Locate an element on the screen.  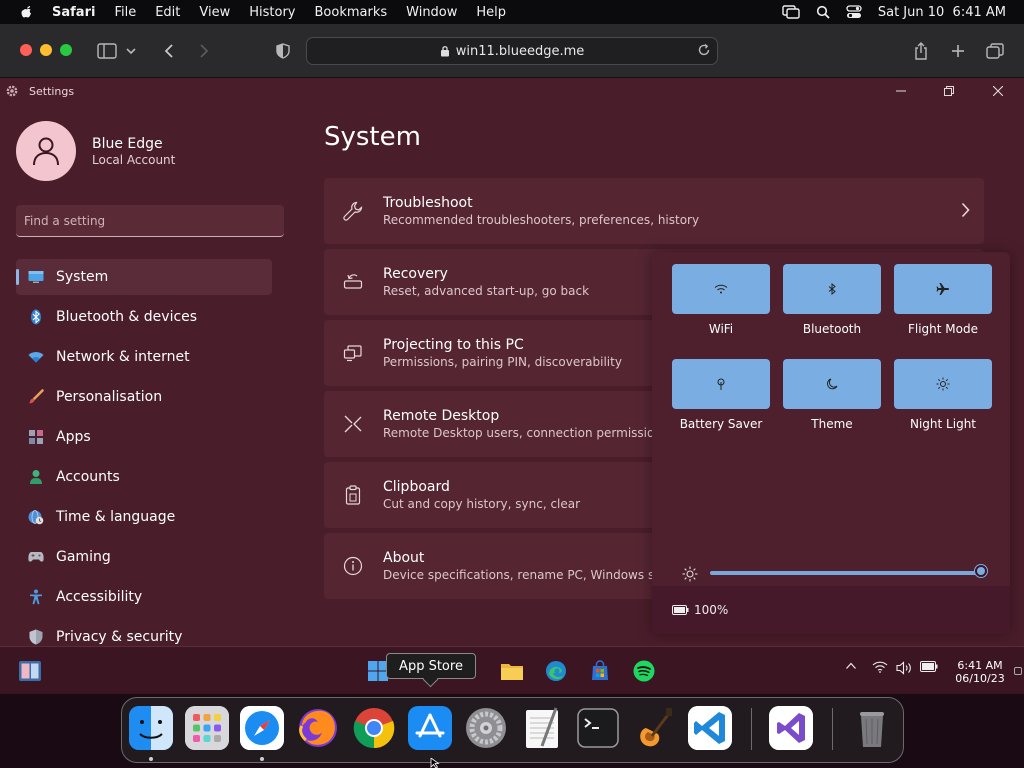
address-bar: win11.blueedge.me is located at coordinates (512, 51).